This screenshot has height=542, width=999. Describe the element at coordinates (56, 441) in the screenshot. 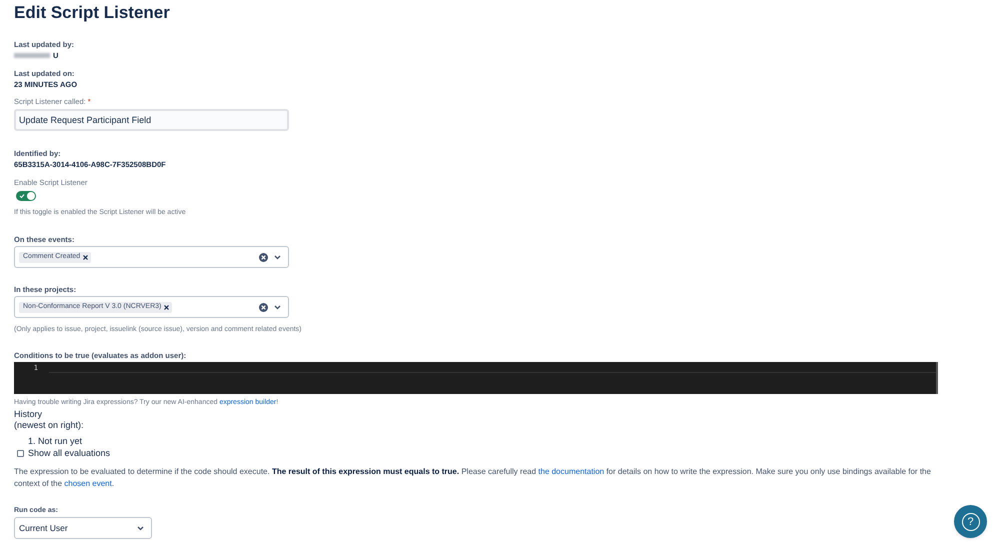

I see `history-entry: 1. Not run yet` at that location.